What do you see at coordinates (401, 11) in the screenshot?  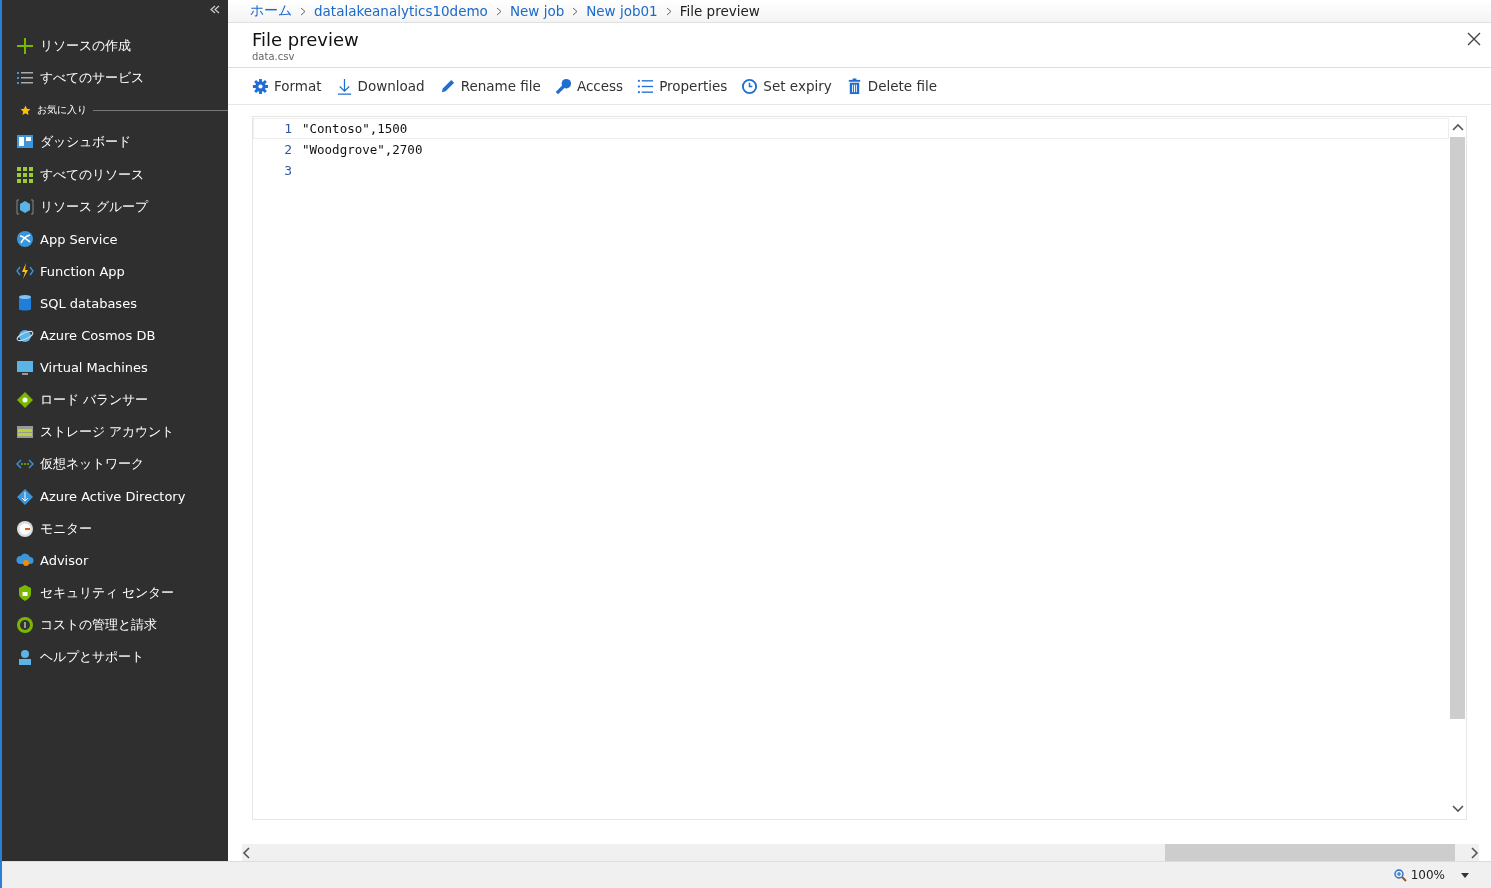 I see `breadcrumb-link: datalakeanalytics10demo` at bounding box center [401, 11].